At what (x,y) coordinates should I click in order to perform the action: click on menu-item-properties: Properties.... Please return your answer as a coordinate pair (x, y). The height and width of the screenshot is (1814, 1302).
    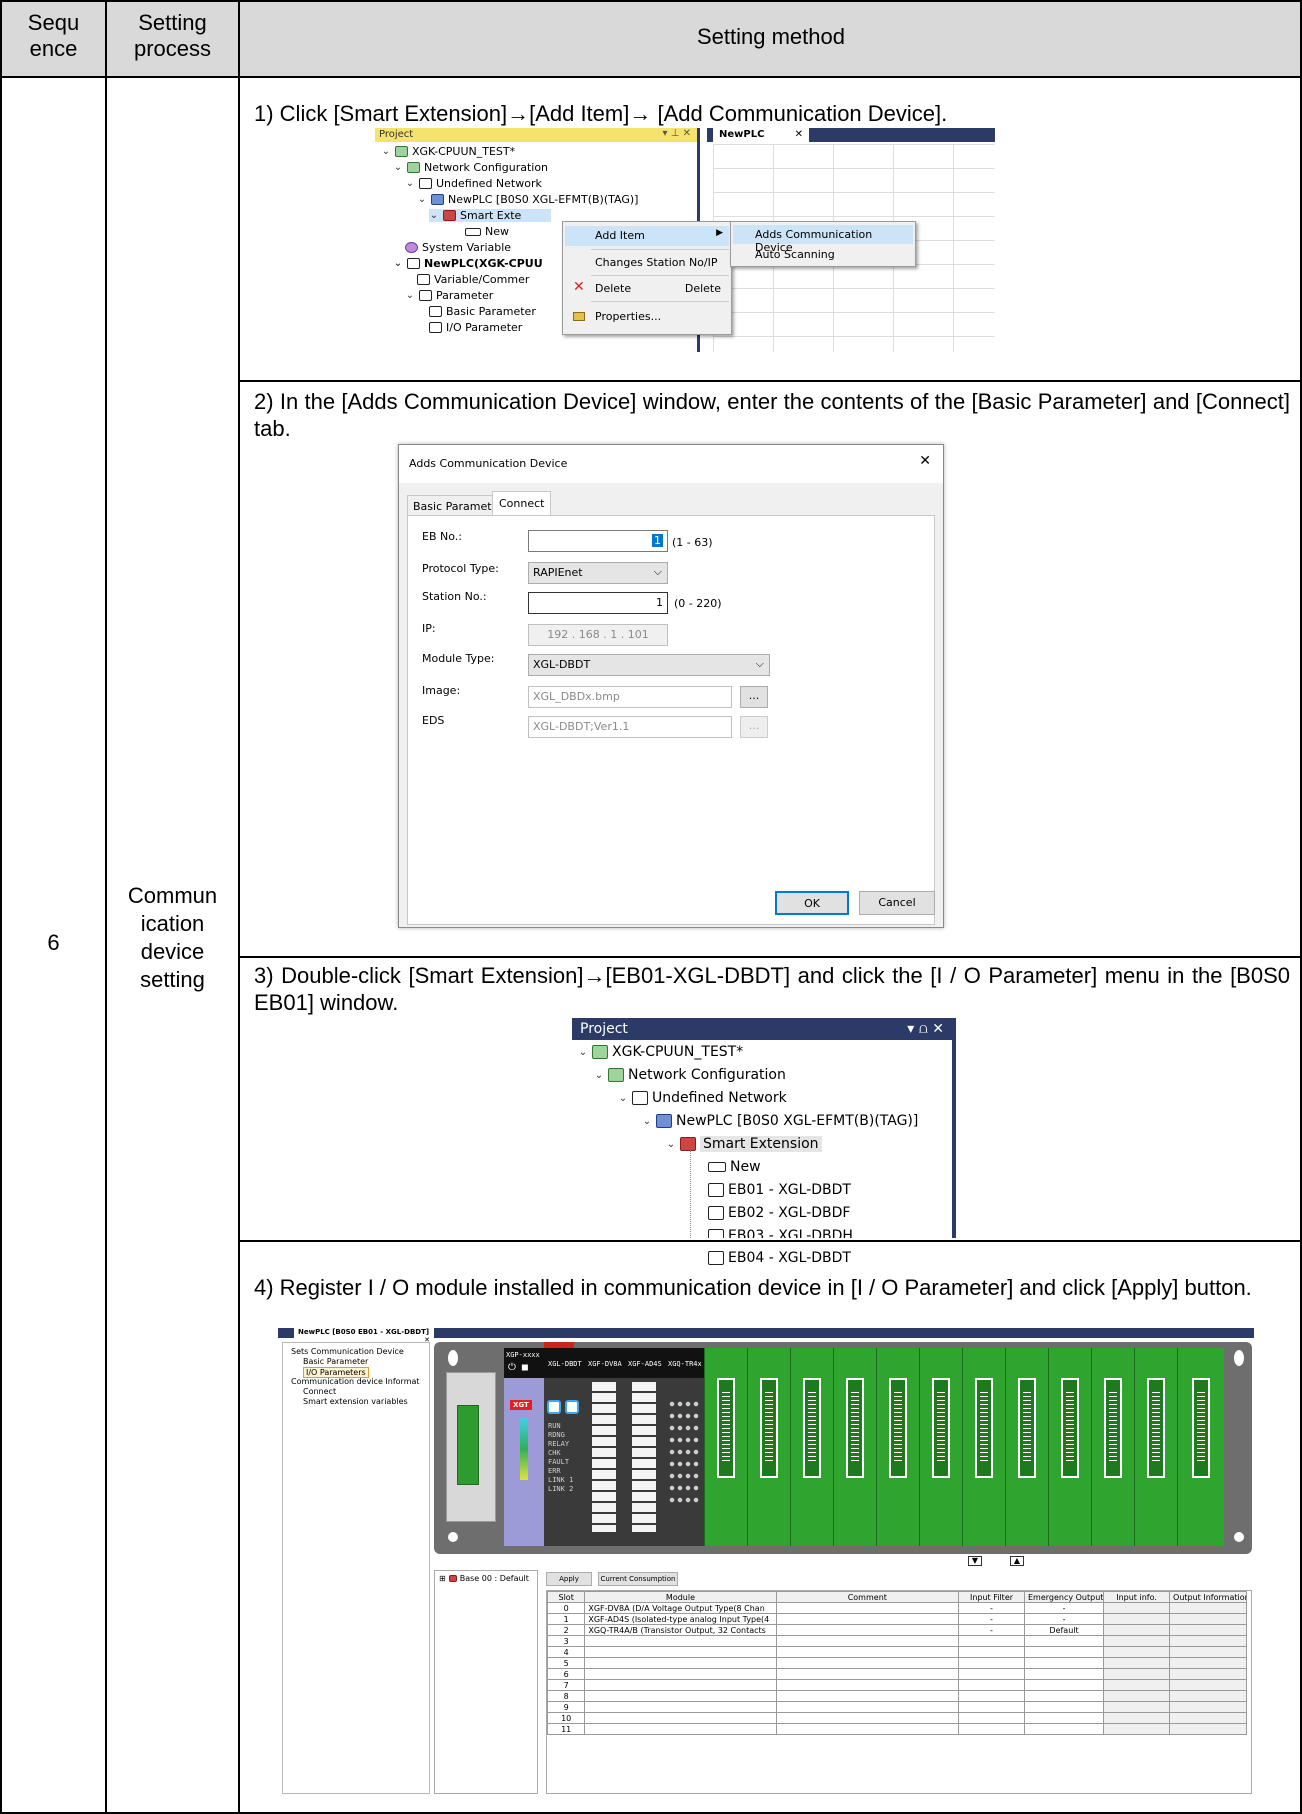
    Looking at the image, I should click on (647, 317).